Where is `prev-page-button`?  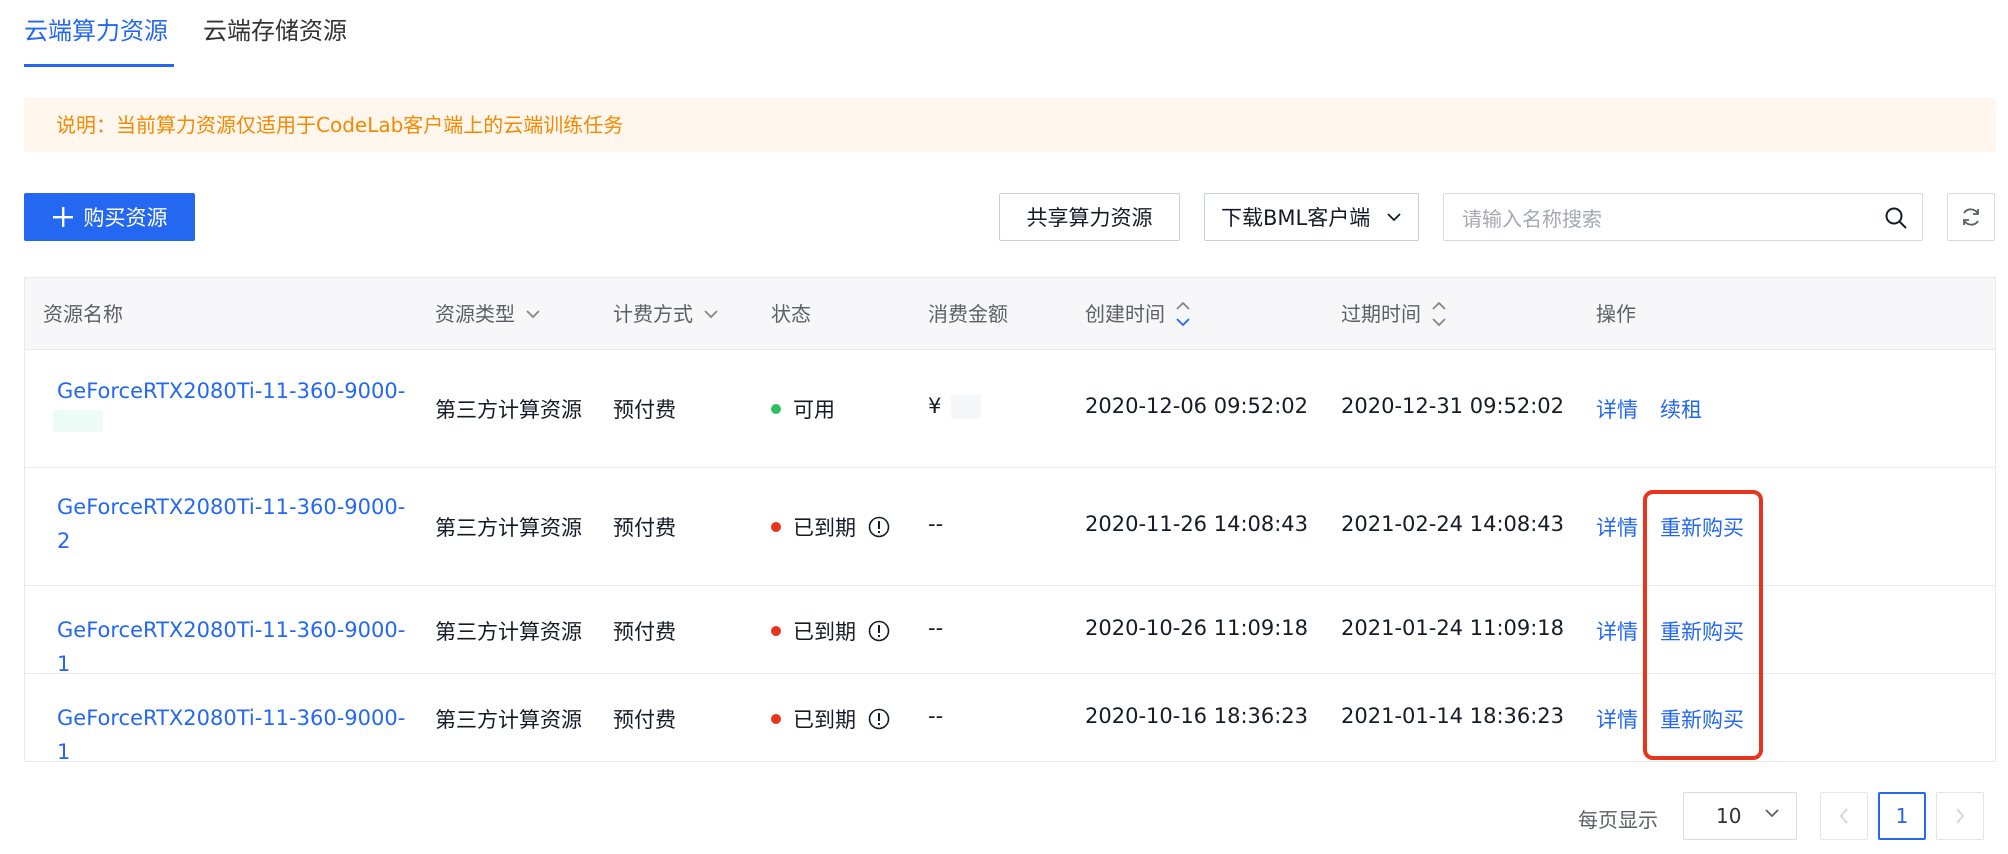
prev-page-button is located at coordinates (1844, 816).